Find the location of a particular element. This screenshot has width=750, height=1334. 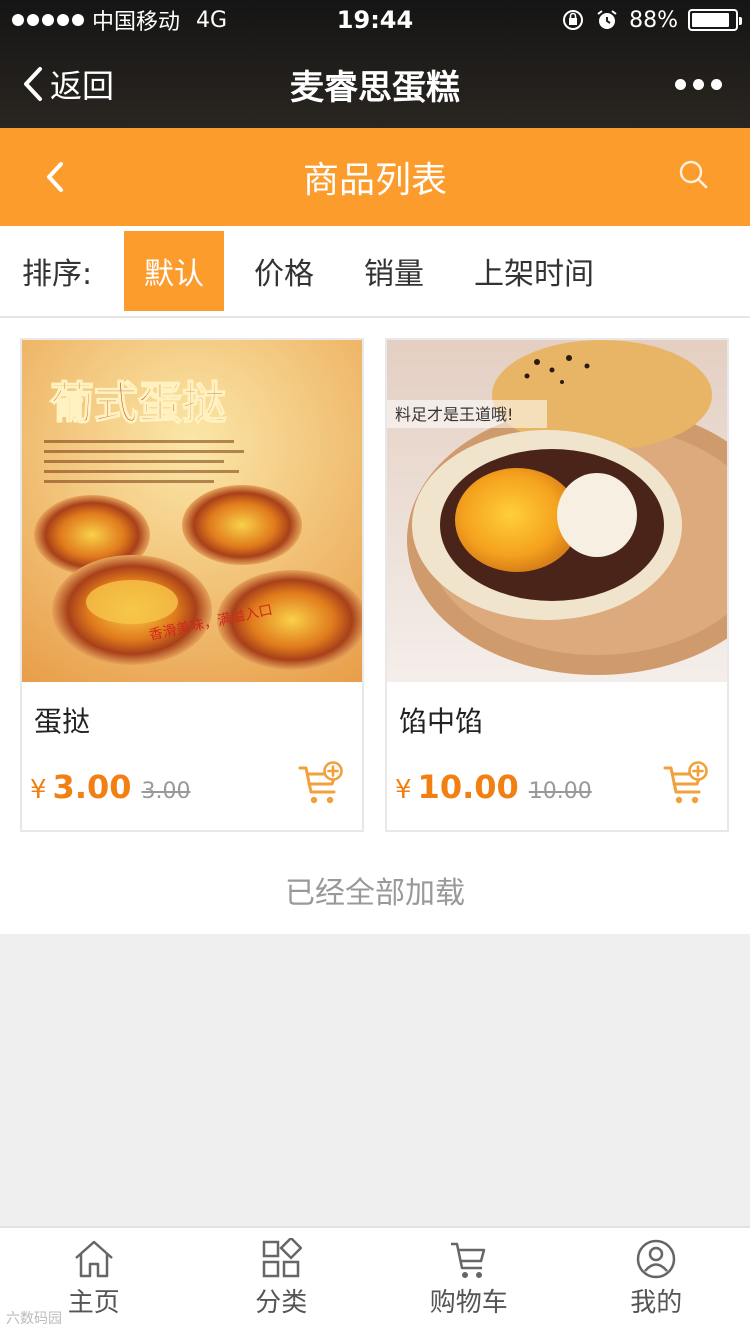

page-header: 商品列表 is located at coordinates (375, 177).